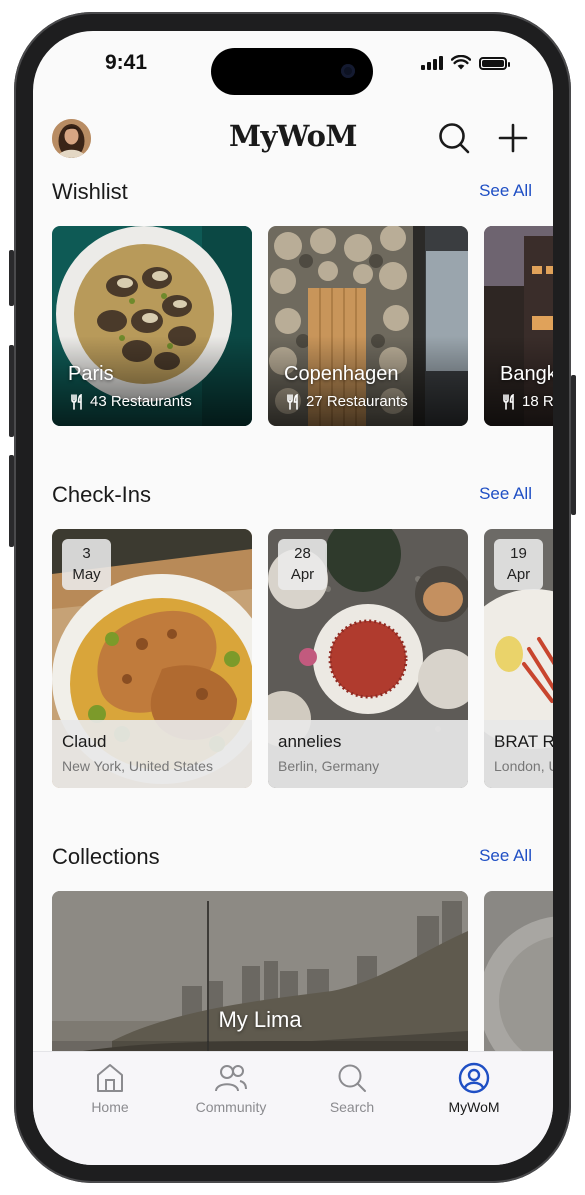 Image resolution: width=585 pixels, height=1195 pixels. Describe the element at coordinates (523, 741) in the screenshot. I see `checkin-restaurant-name: BRAT Restaurant` at that location.